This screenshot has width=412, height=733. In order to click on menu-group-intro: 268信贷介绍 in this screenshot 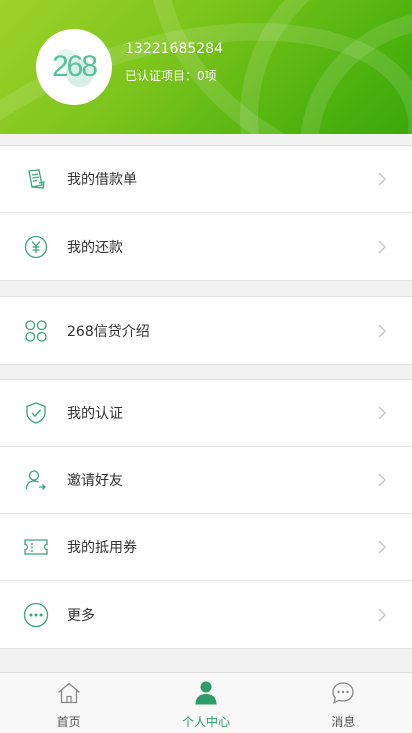, I will do `click(206, 330)`.